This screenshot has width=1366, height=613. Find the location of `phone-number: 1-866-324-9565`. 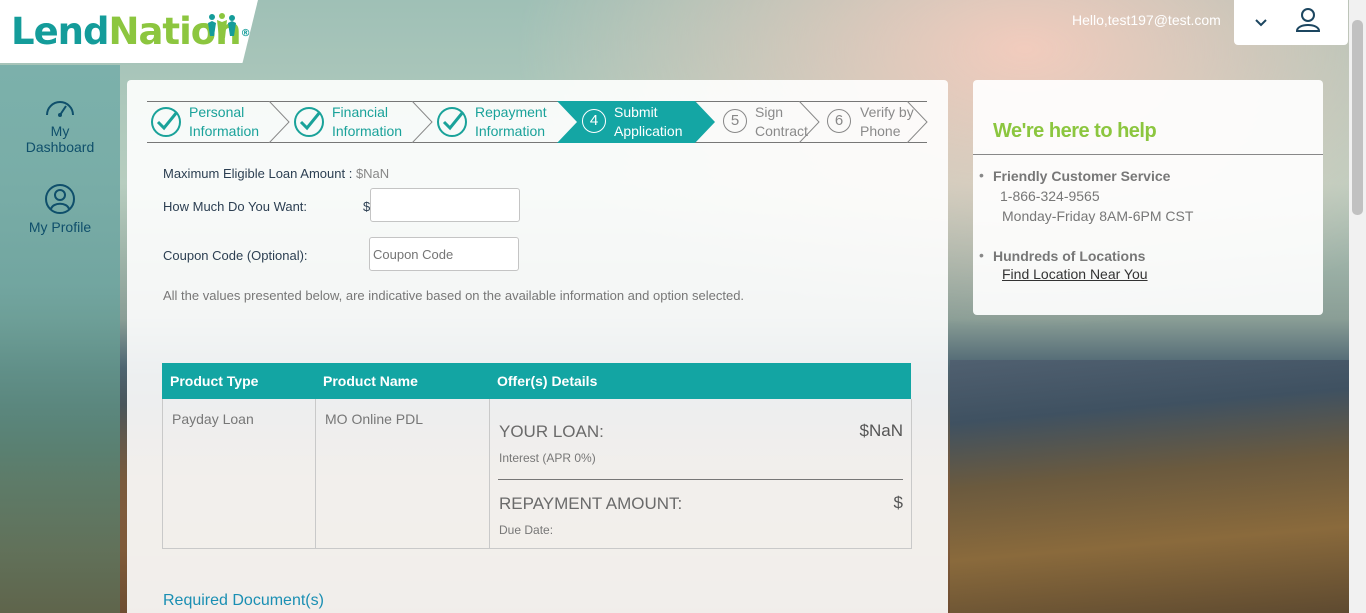

phone-number: 1-866-324-9565 is located at coordinates (1050, 196).